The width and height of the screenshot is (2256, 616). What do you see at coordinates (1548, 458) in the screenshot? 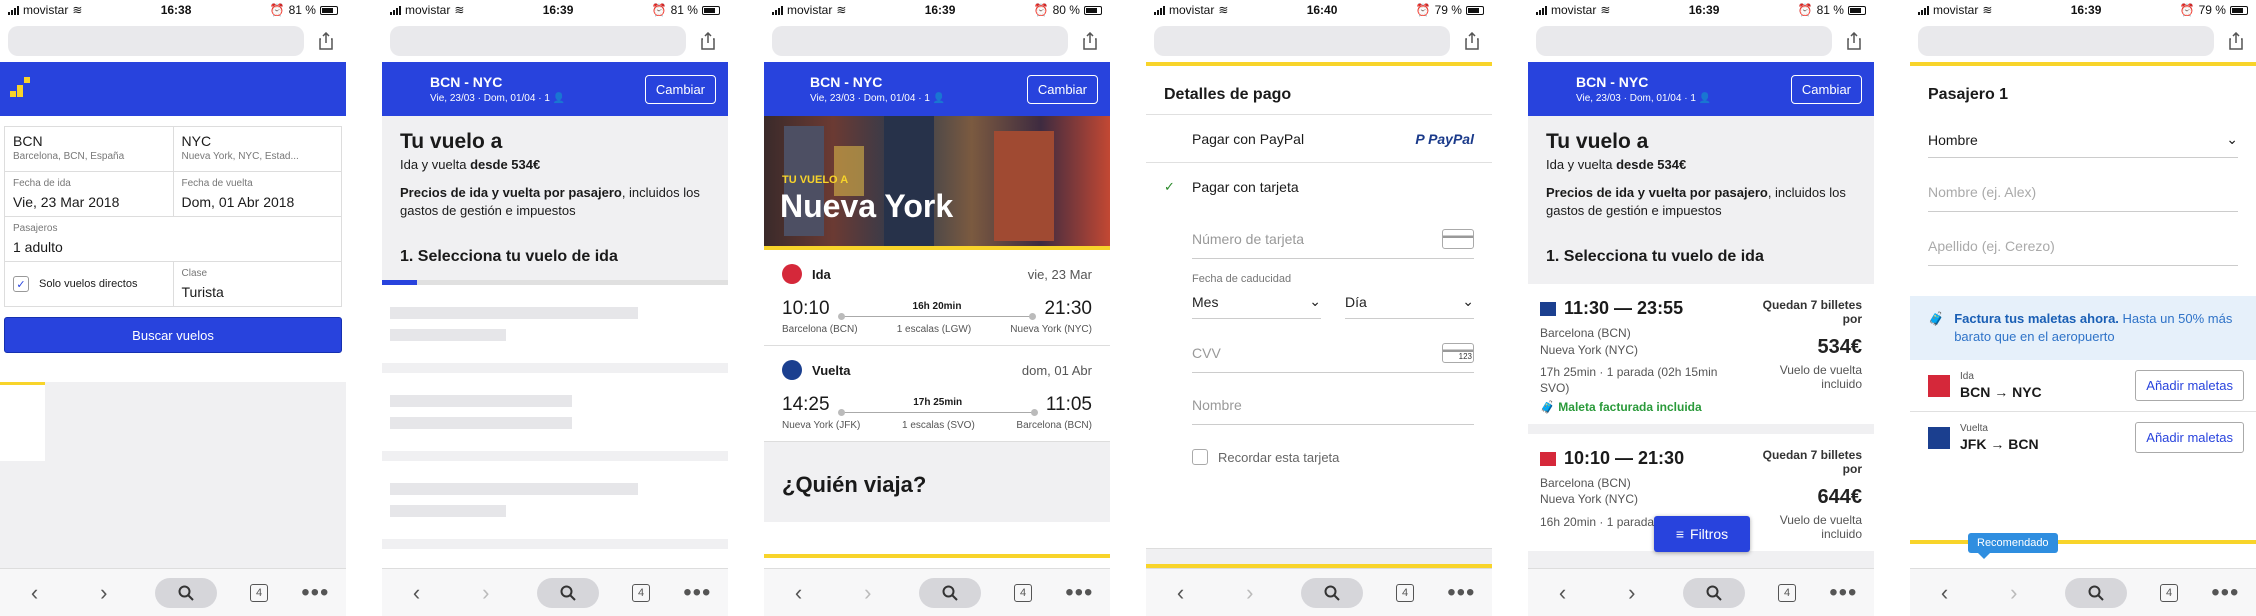
I see `iberia-logo-icon` at bounding box center [1548, 458].